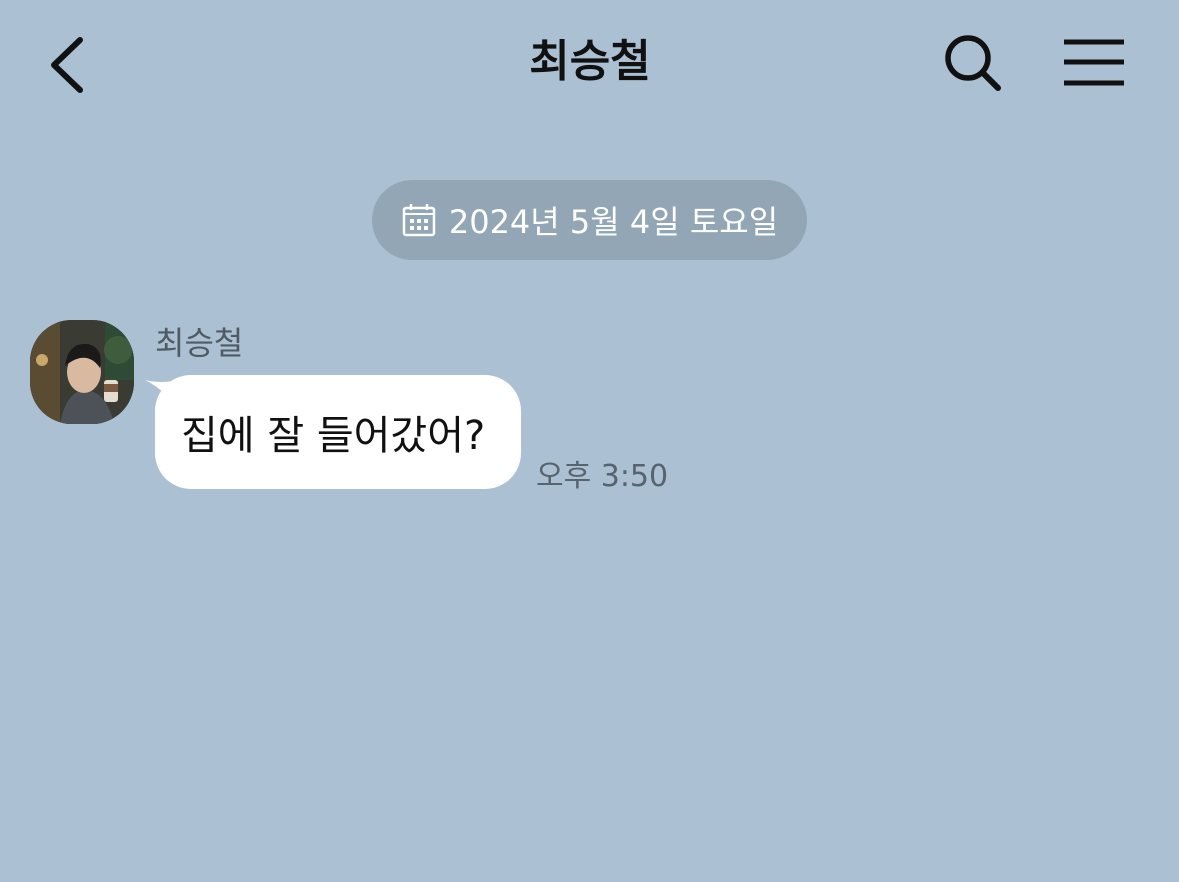 This screenshot has width=1179, height=882. Describe the element at coordinates (333, 436) in the screenshot. I see `message-text: 집에 잘 들어갔어?` at that location.